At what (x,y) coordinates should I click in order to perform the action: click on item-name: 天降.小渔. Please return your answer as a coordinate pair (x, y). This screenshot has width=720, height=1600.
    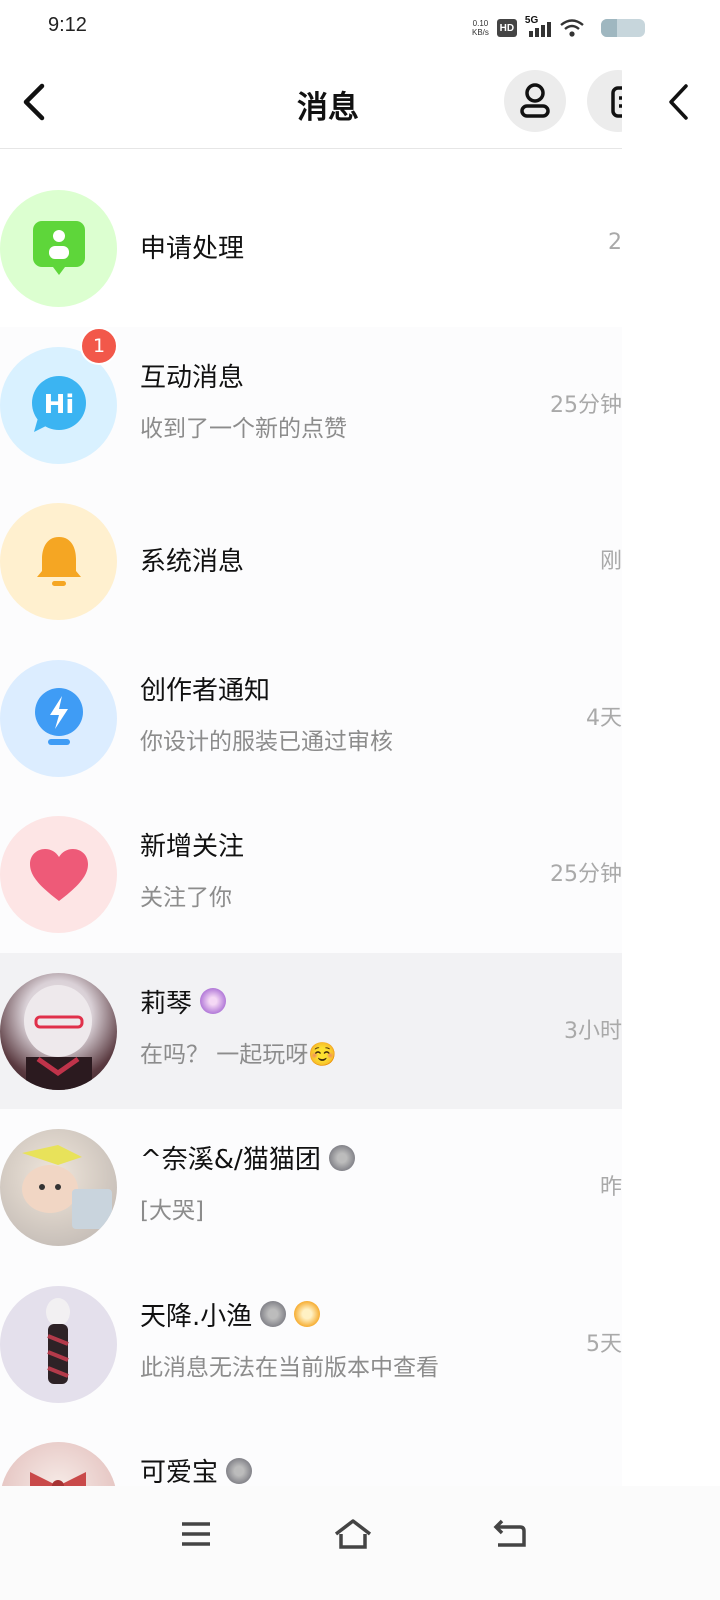
    Looking at the image, I should click on (230, 1314).